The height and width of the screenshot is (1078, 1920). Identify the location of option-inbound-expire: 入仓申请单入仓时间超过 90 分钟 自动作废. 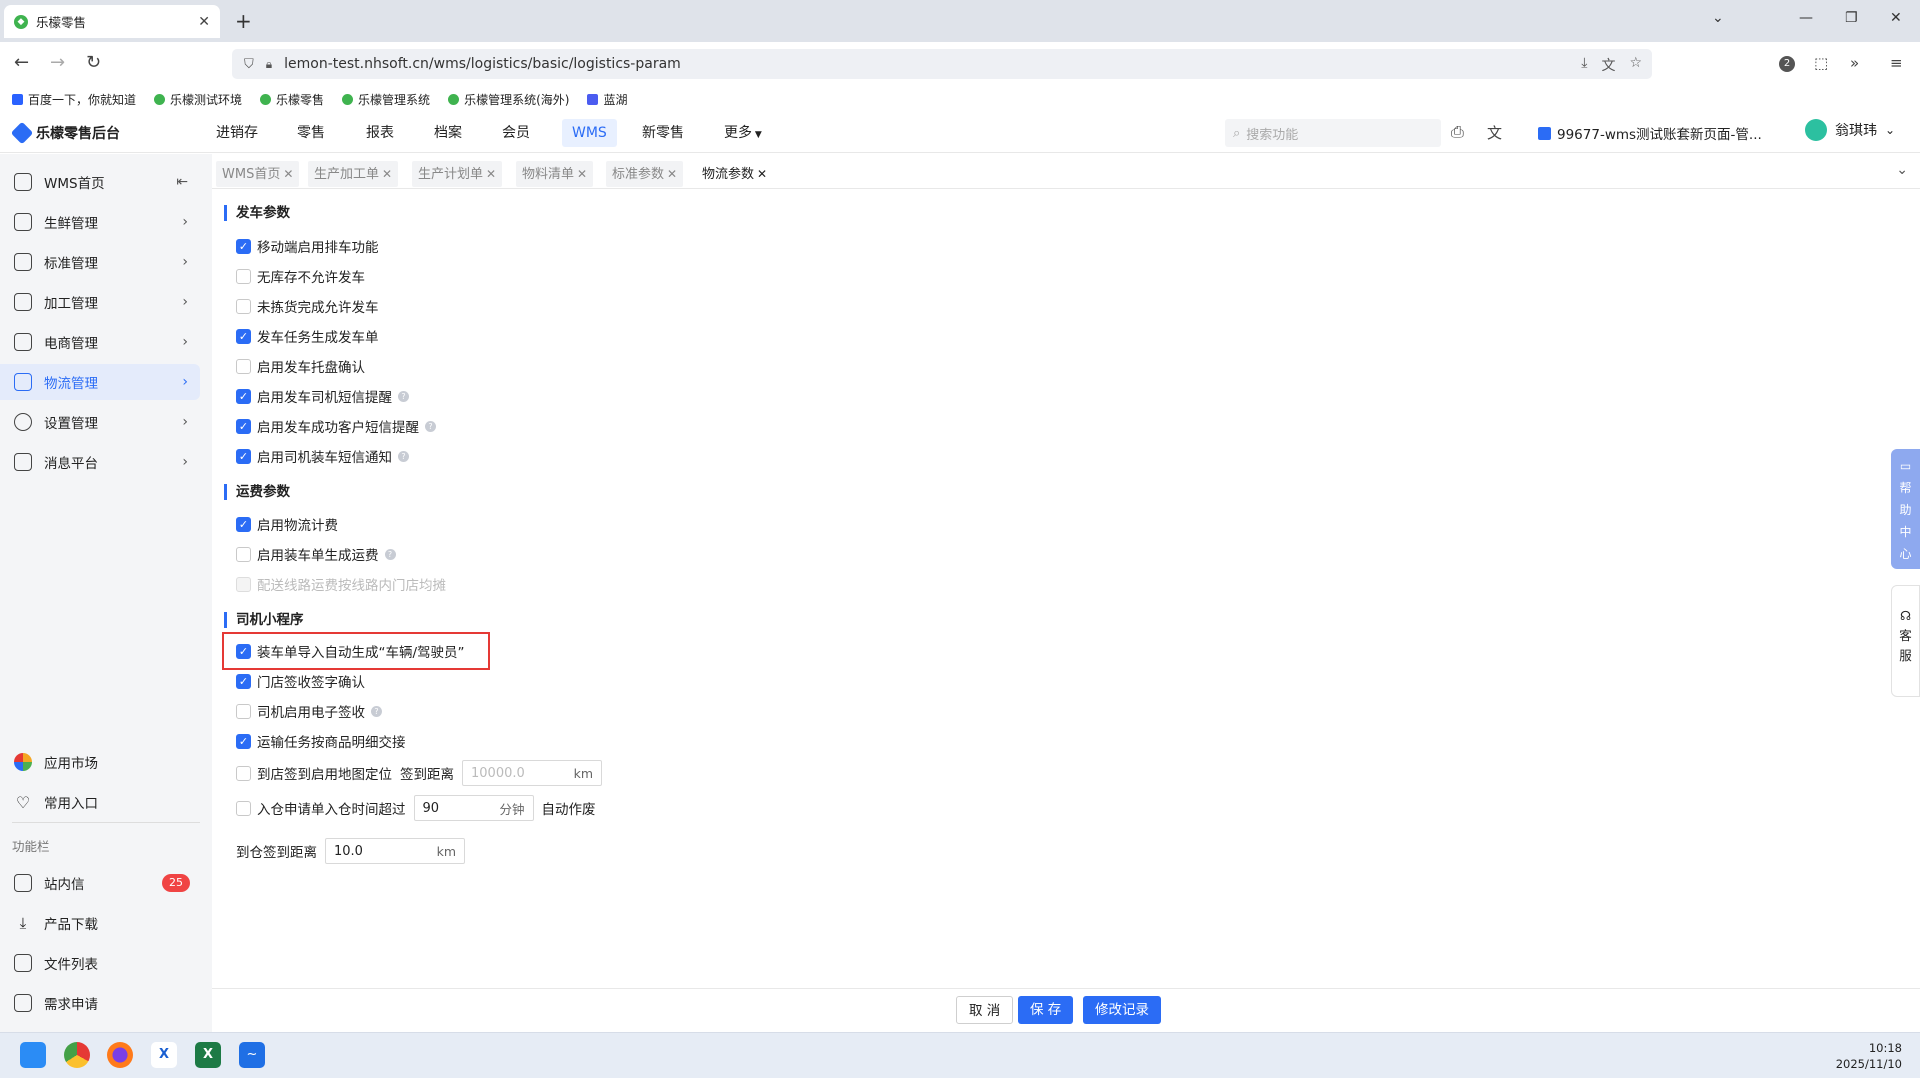
(416, 808).